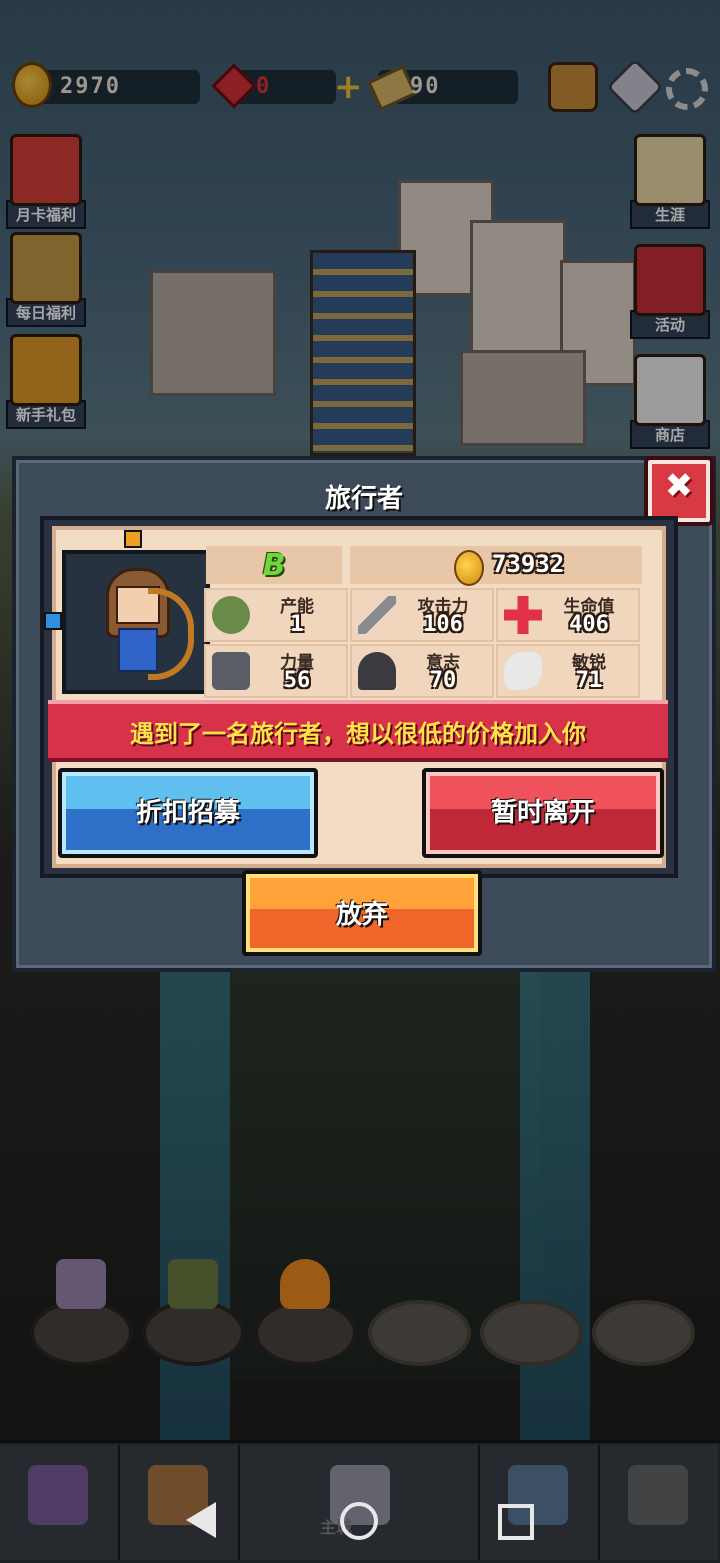  I want to click on abandon-button: 放弃, so click(362, 913).